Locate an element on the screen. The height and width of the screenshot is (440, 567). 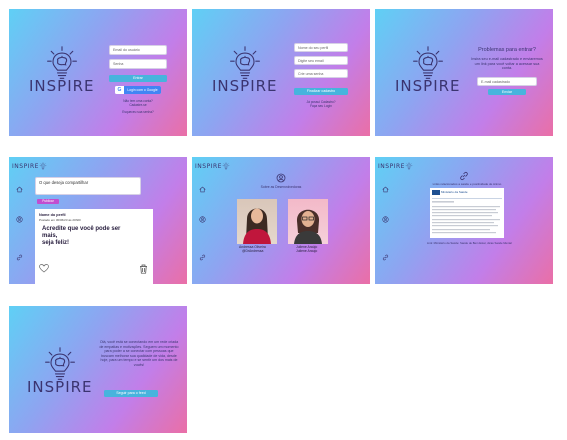
password-field: Crie uma senha is located at coordinates (321, 73).